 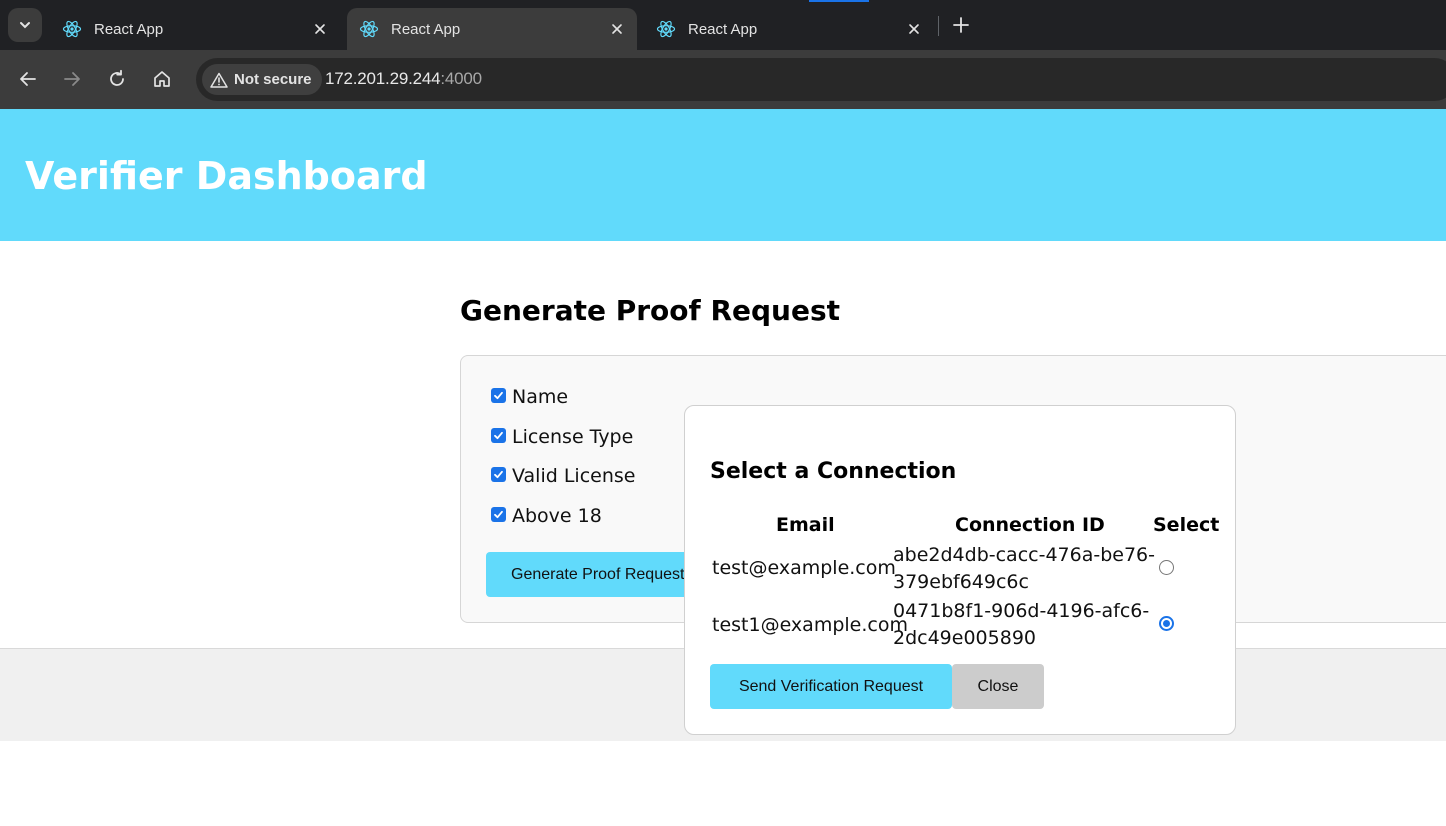 What do you see at coordinates (831, 686) in the screenshot?
I see `send-verification-request-button: Send Verification Request` at bounding box center [831, 686].